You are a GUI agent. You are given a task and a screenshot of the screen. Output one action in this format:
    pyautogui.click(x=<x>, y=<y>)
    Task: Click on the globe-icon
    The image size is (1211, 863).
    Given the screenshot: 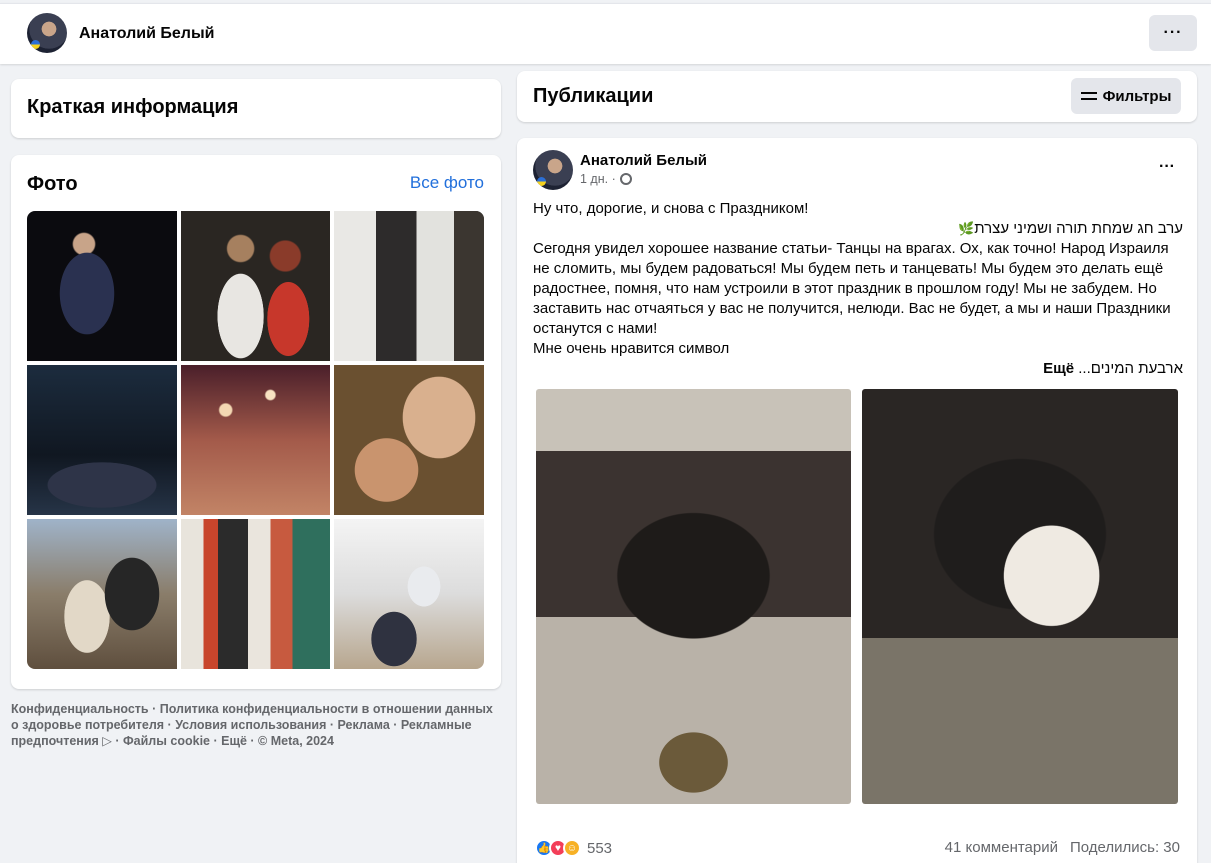 What is the action you would take?
    pyautogui.click(x=625, y=179)
    